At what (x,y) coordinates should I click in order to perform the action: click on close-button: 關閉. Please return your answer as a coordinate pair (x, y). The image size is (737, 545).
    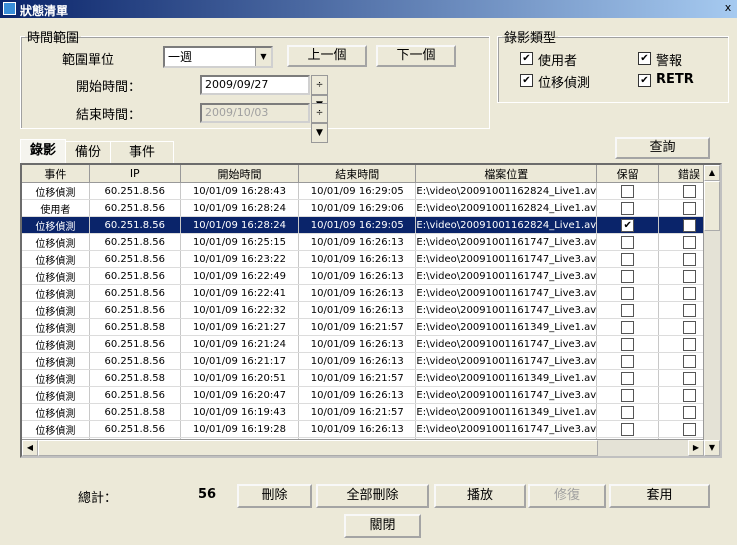
    Looking at the image, I should click on (382, 526).